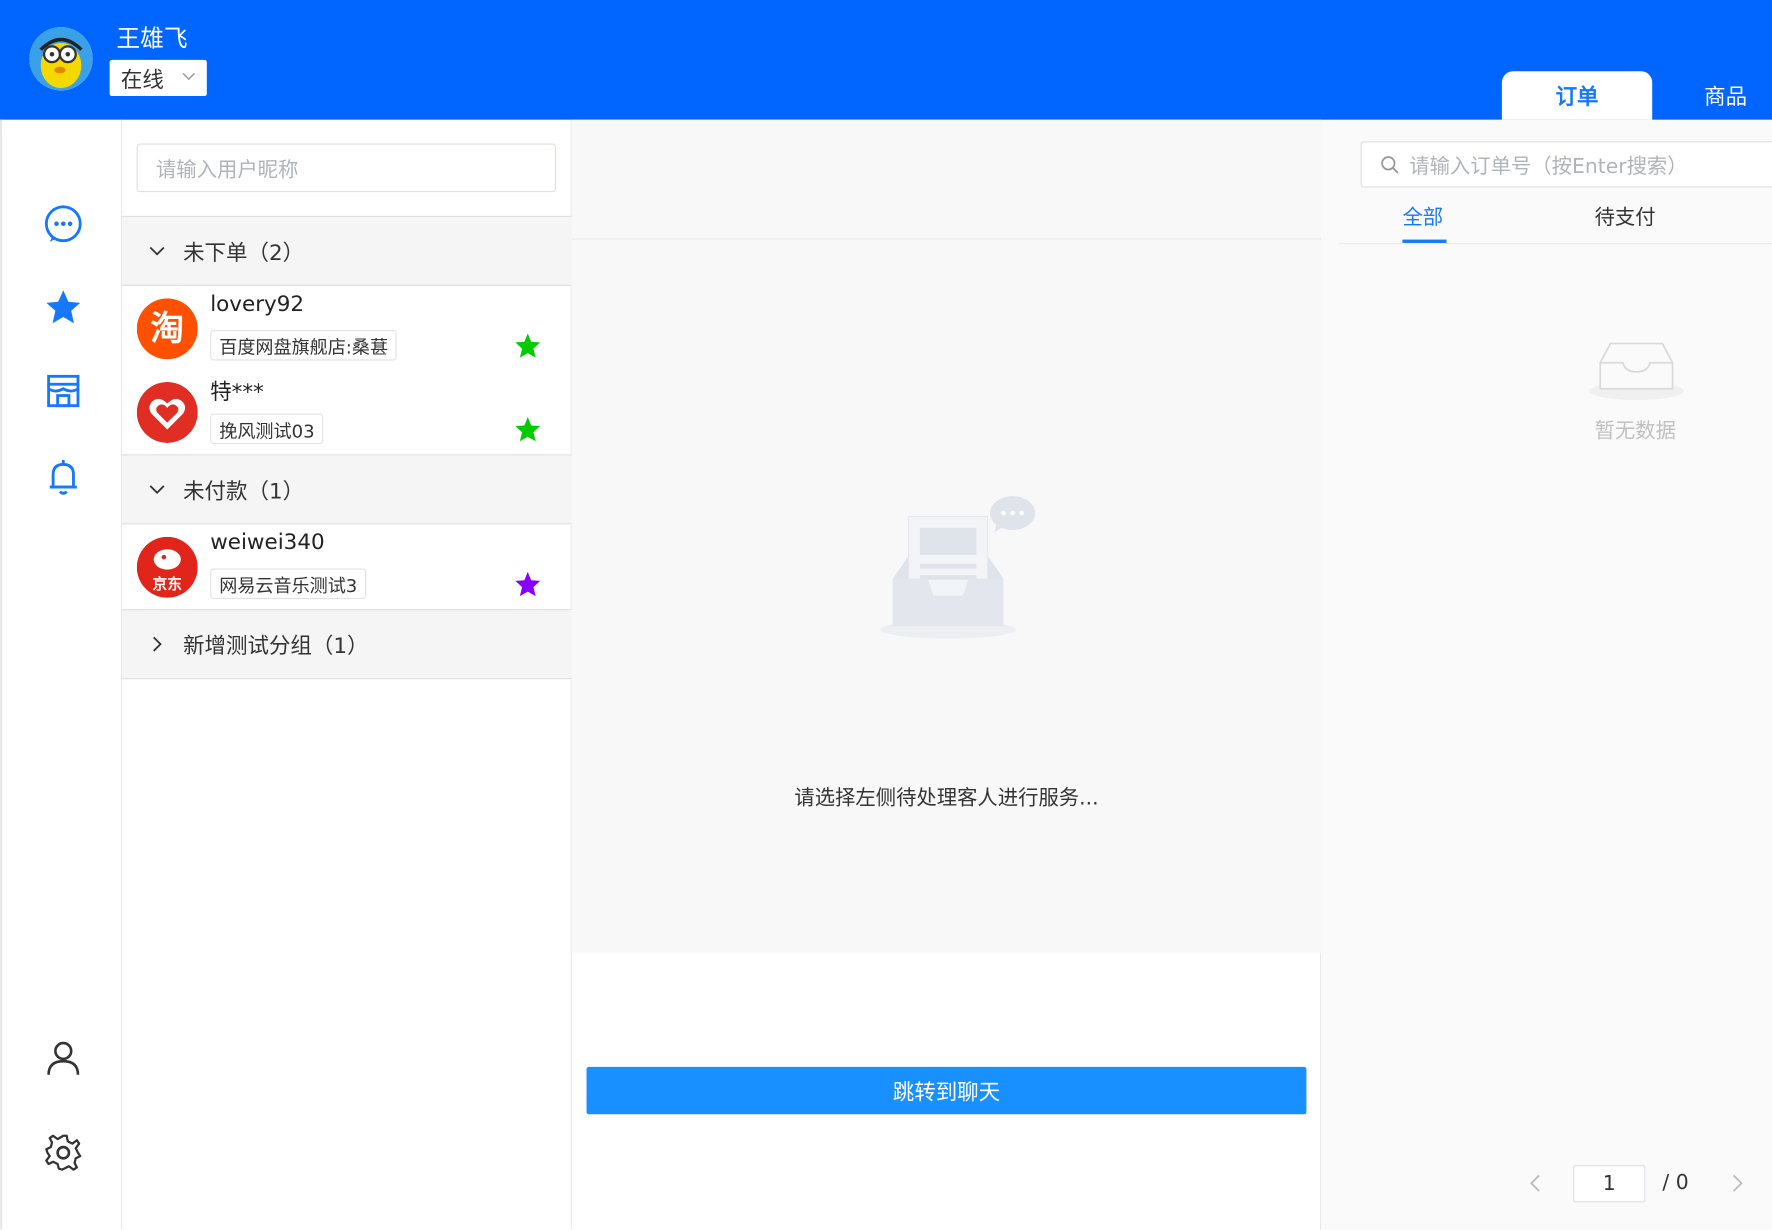 The height and width of the screenshot is (1230, 1772). What do you see at coordinates (1422, 215) in the screenshot?
I see `tab-all-orders: 全部` at bounding box center [1422, 215].